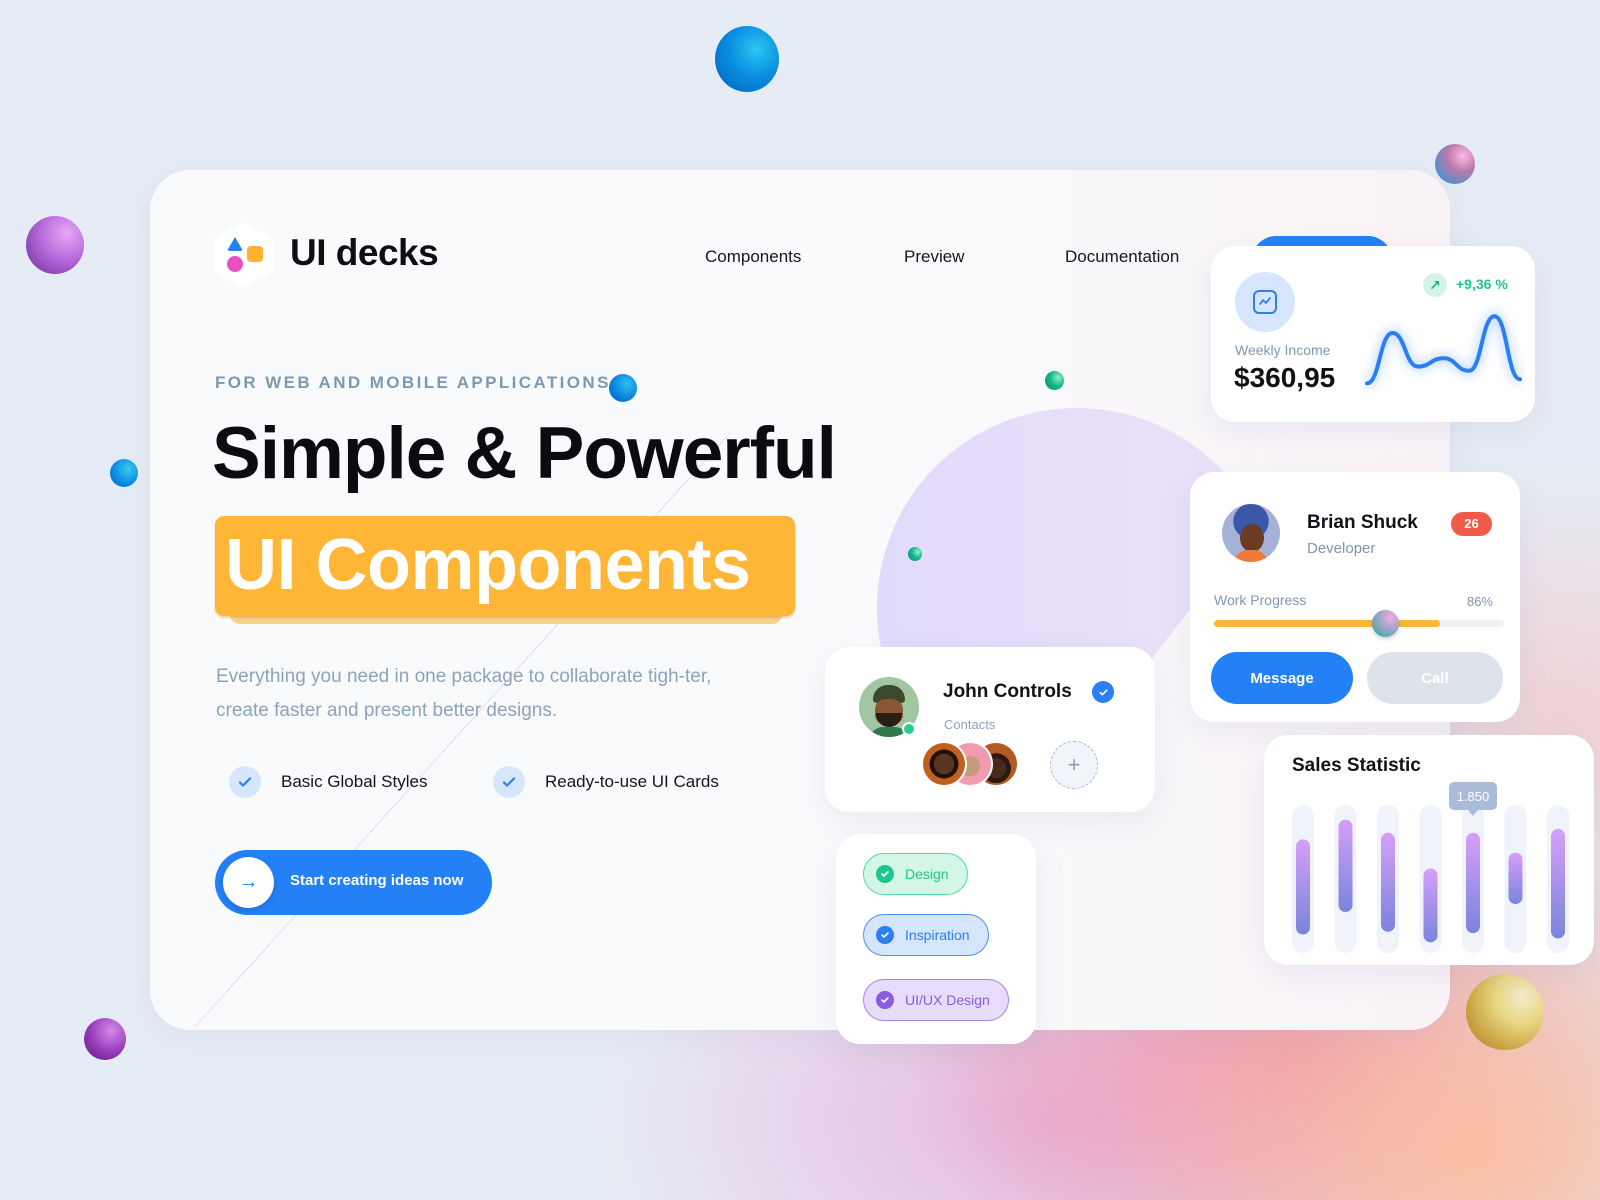 The height and width of the screenshot is (1200, 1600). Describe the element at coordinates (632, 781) in the screenshot. I see `feature-label: Ready-to-use UI Cards` at that location.